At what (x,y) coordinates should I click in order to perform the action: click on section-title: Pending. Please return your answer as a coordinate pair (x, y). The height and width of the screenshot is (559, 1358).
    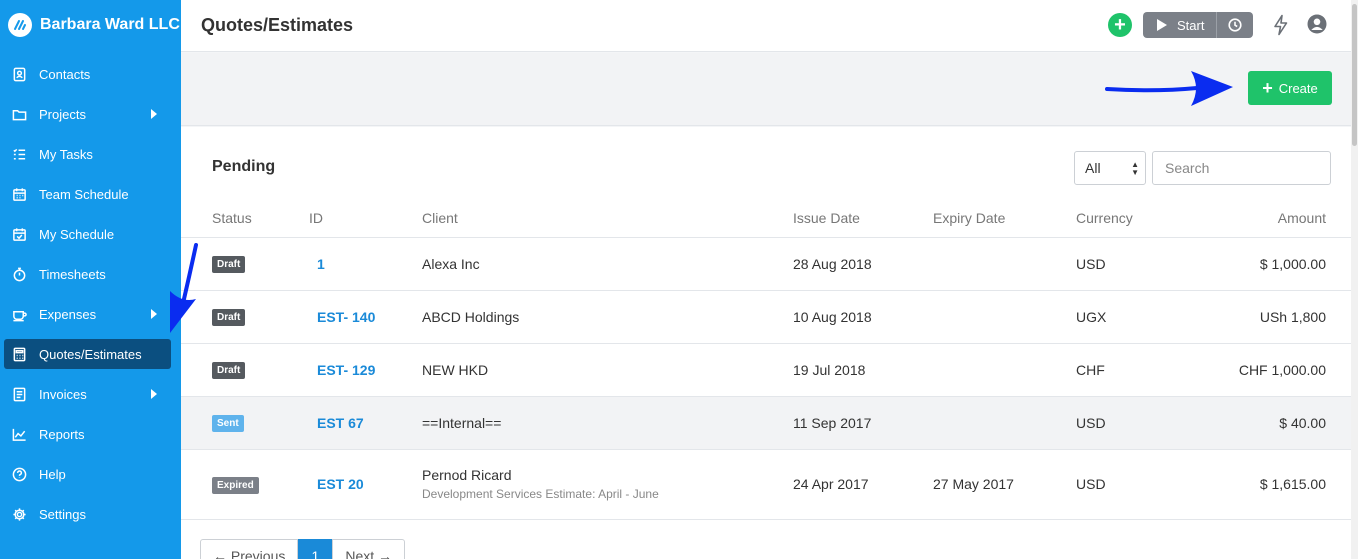
    Looking at the image, I should click on (244, 166).